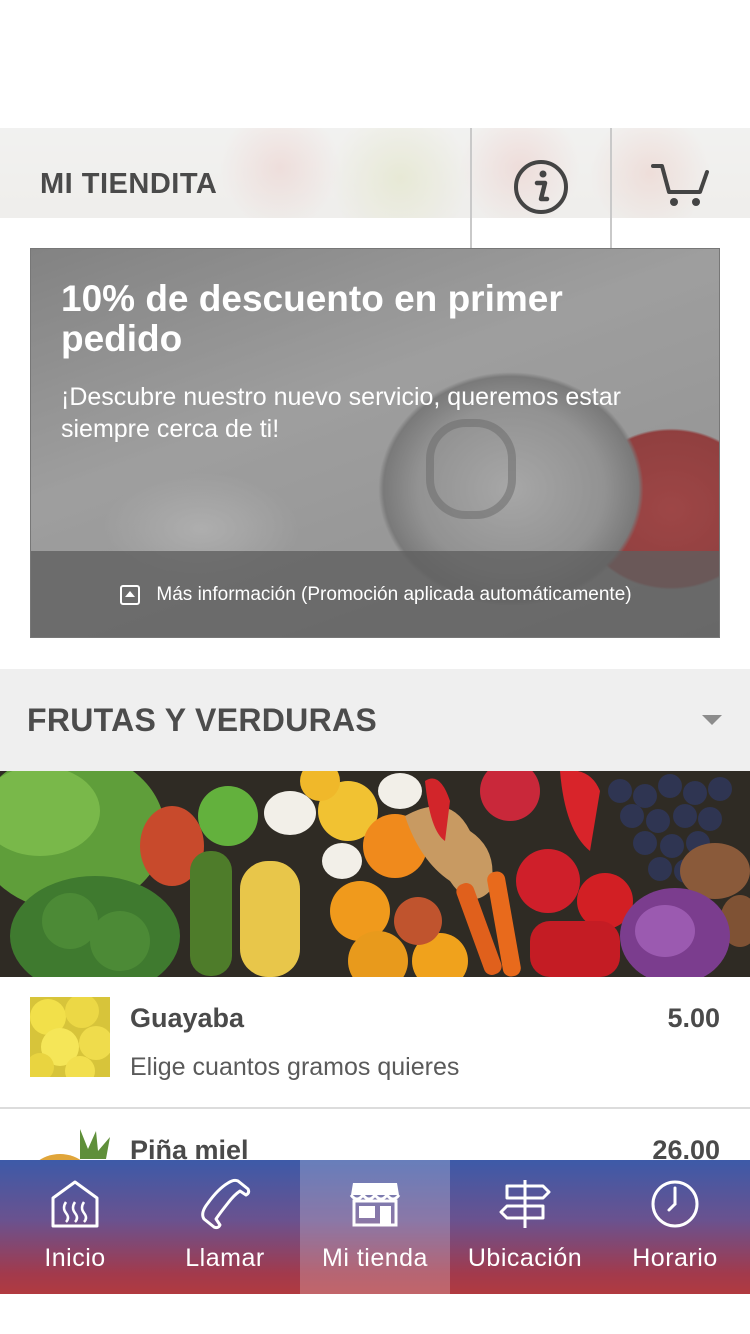  I want to click on info-icon, so click(541, 187).